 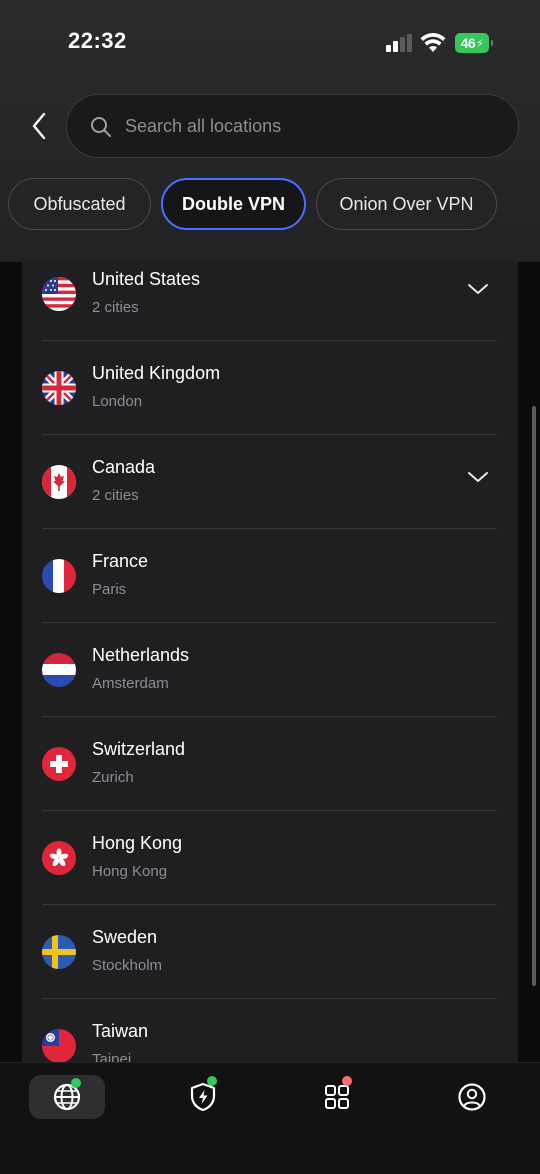 I want to click on status-bar: 22:32 46 ⚡, so click(x=270, y=44).